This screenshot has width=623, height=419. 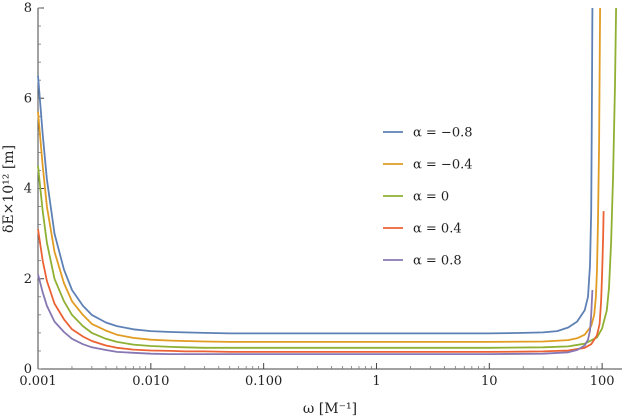 What do you see at coordinates (28, 369) in the screenshot?
I see `y-tick-label: 0` at bounding box center [28, 369].